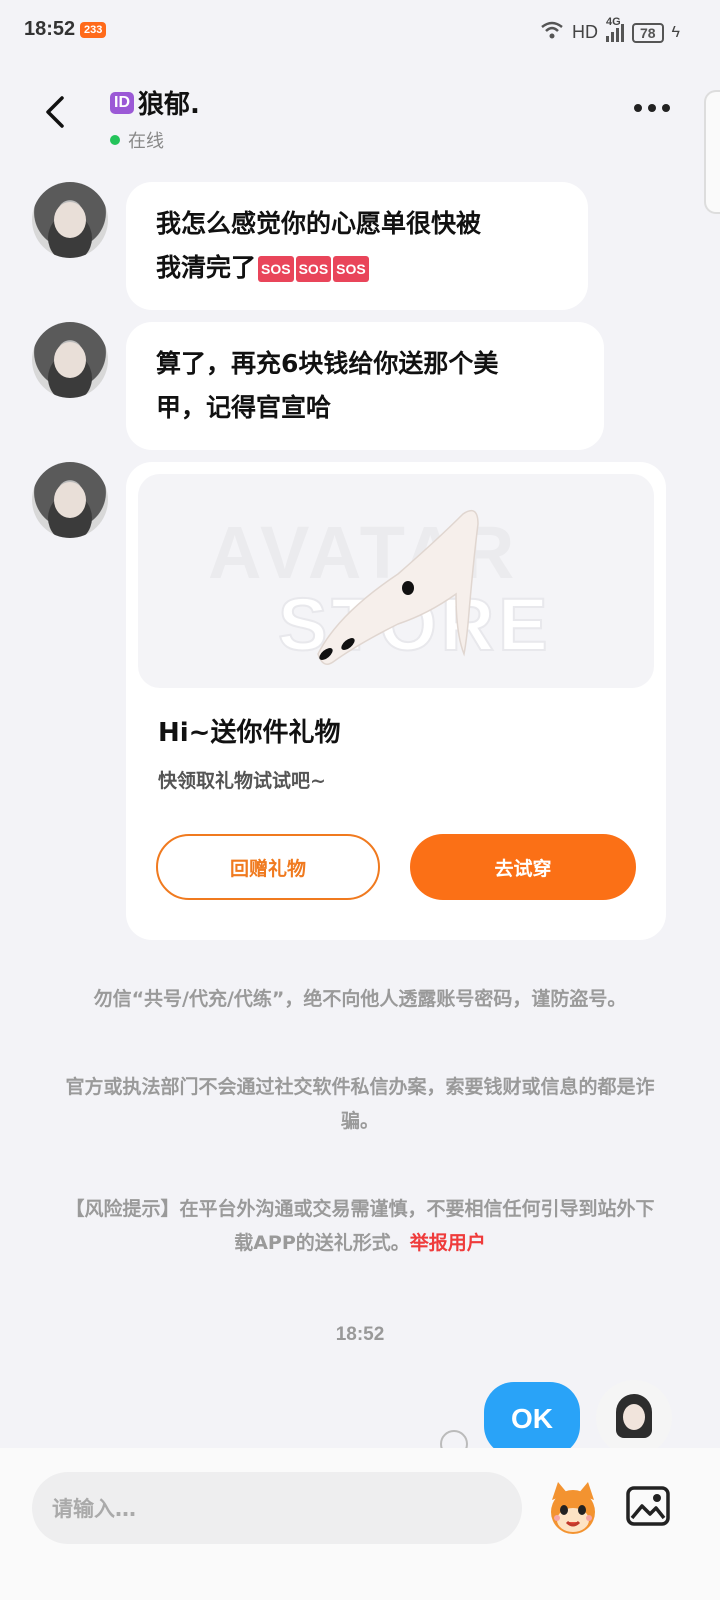  Describe the element at coordinates (122, 102) in the screenshot. I see `id-badge-icon: ID` at that location.